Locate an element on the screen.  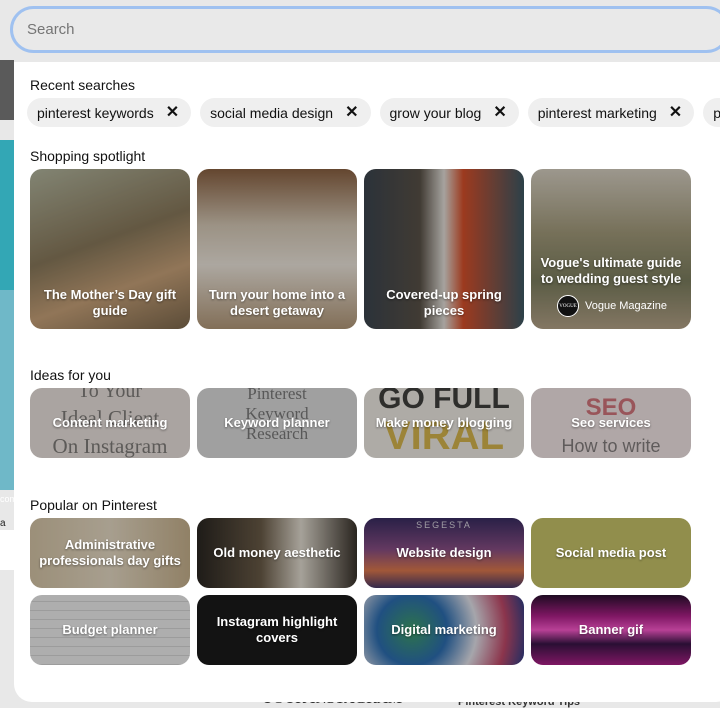
popular-tile-old-money: Old money aesthetic is located at coordinates (277, 553).